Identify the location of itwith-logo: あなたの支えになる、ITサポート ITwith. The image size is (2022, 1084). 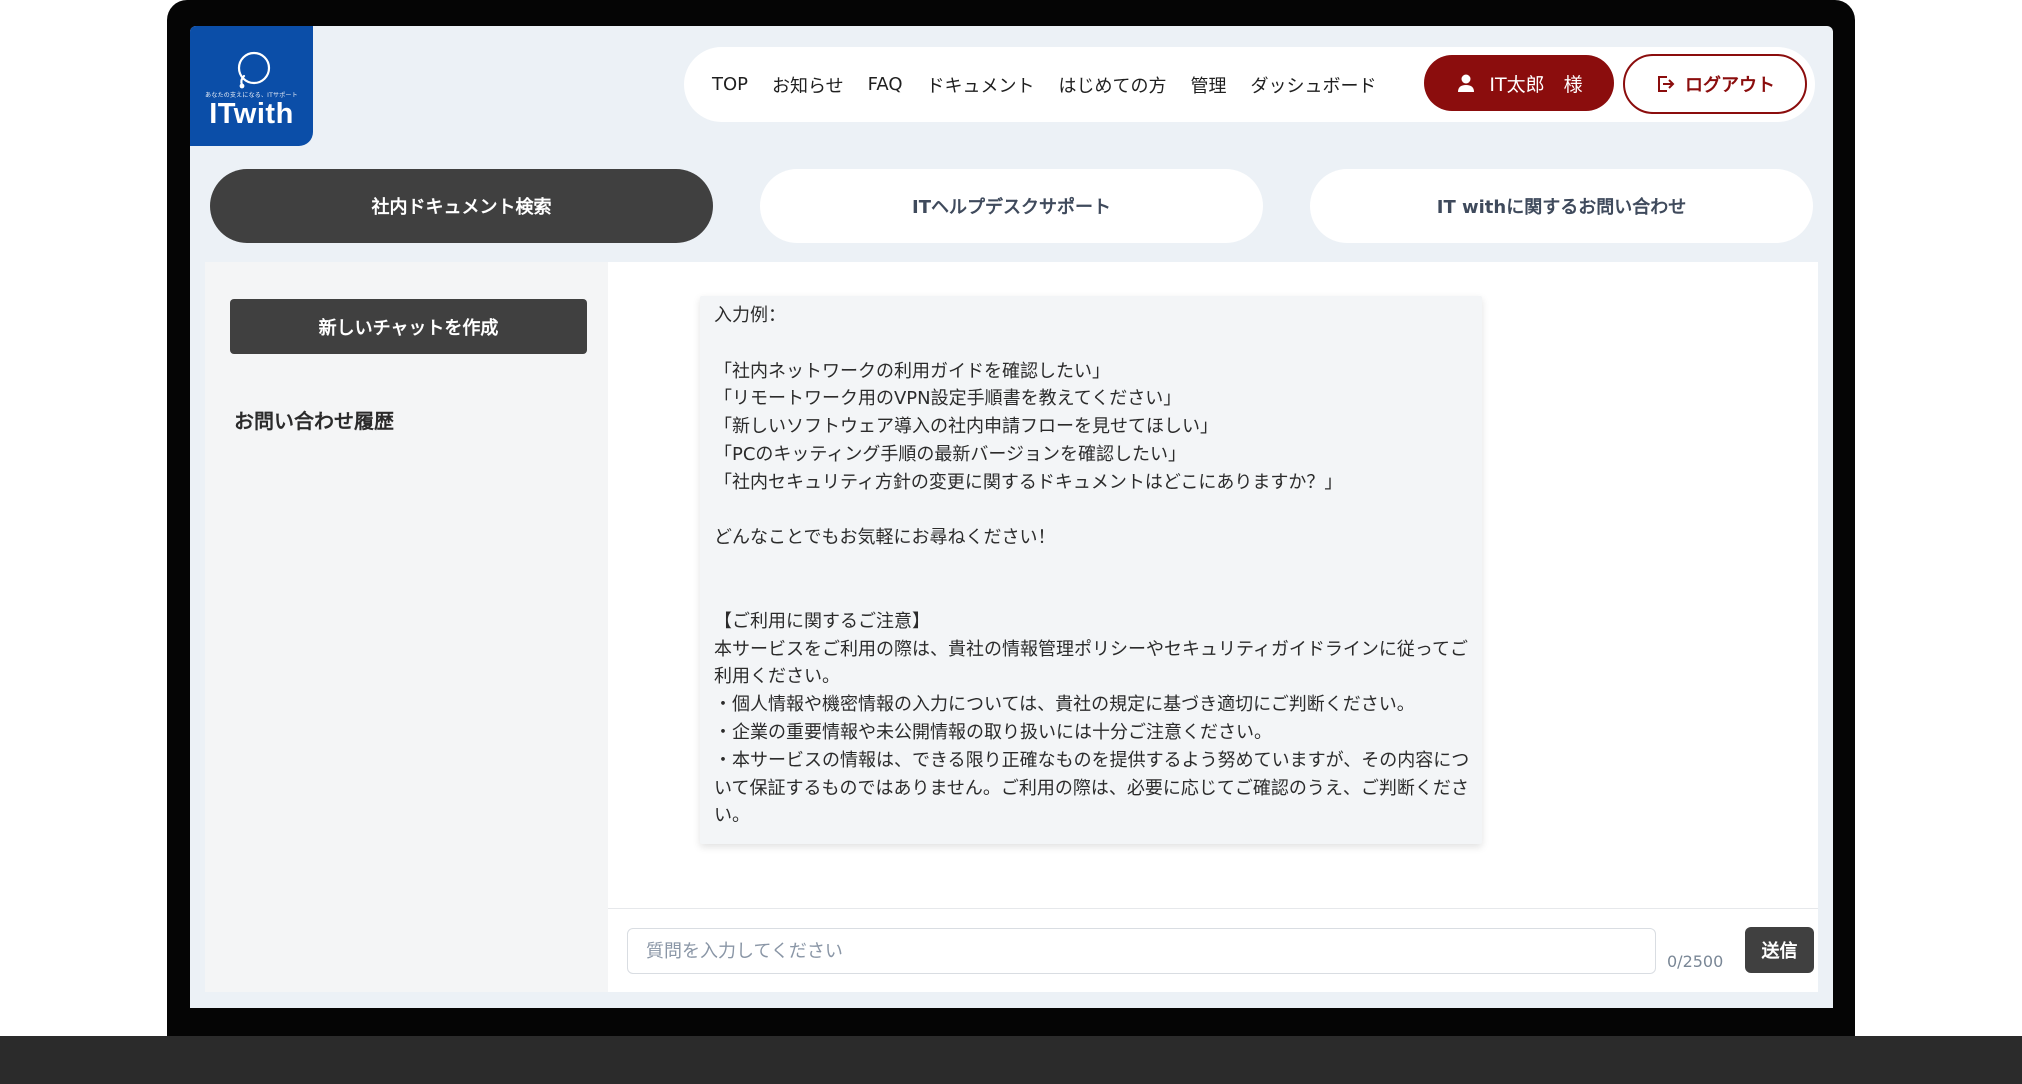
(251, 86).